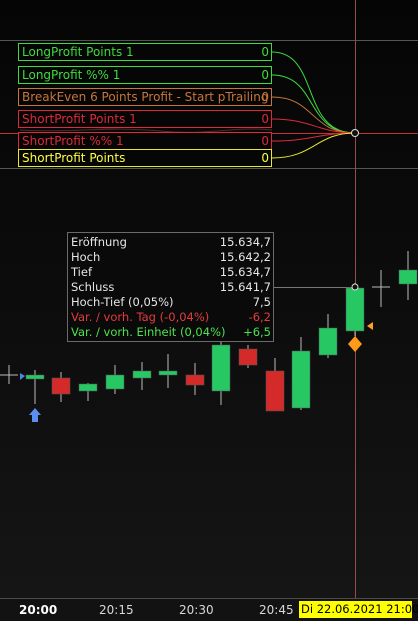  What do you see at coordinates (355, 287) in the screenshot?
I see `crosshair-point` at bounding box center [355, 287].